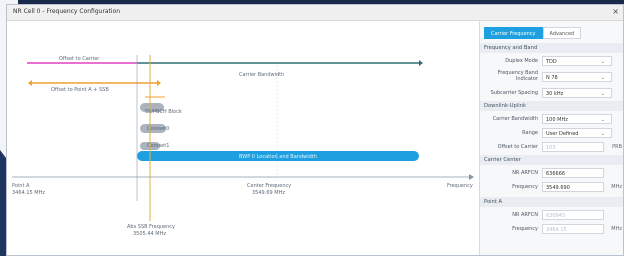  I want to click on coreset1-label: Coreset1, so click(158, 146).